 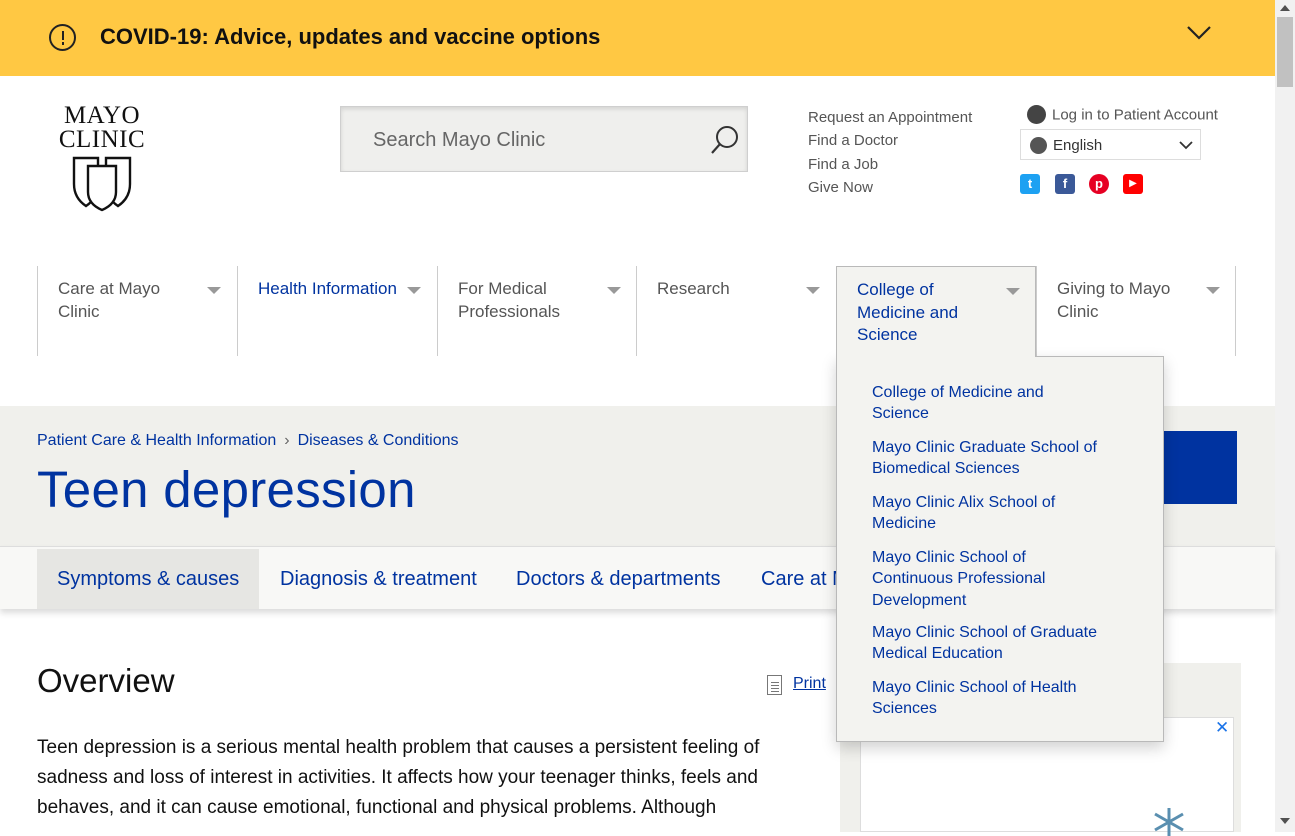 I want to click on breadcrumb-link: Patient Care & Health Information, so click(x=156, y=440).